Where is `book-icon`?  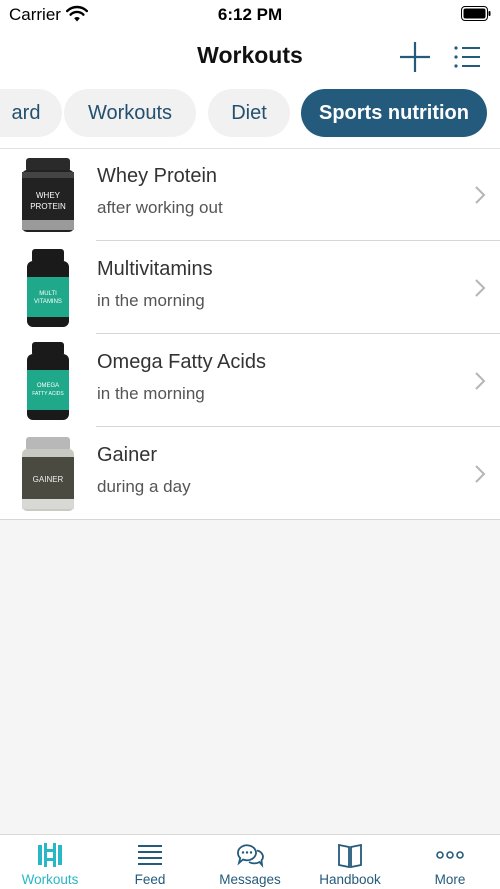 book-icon is located at coordinates (350, 856).